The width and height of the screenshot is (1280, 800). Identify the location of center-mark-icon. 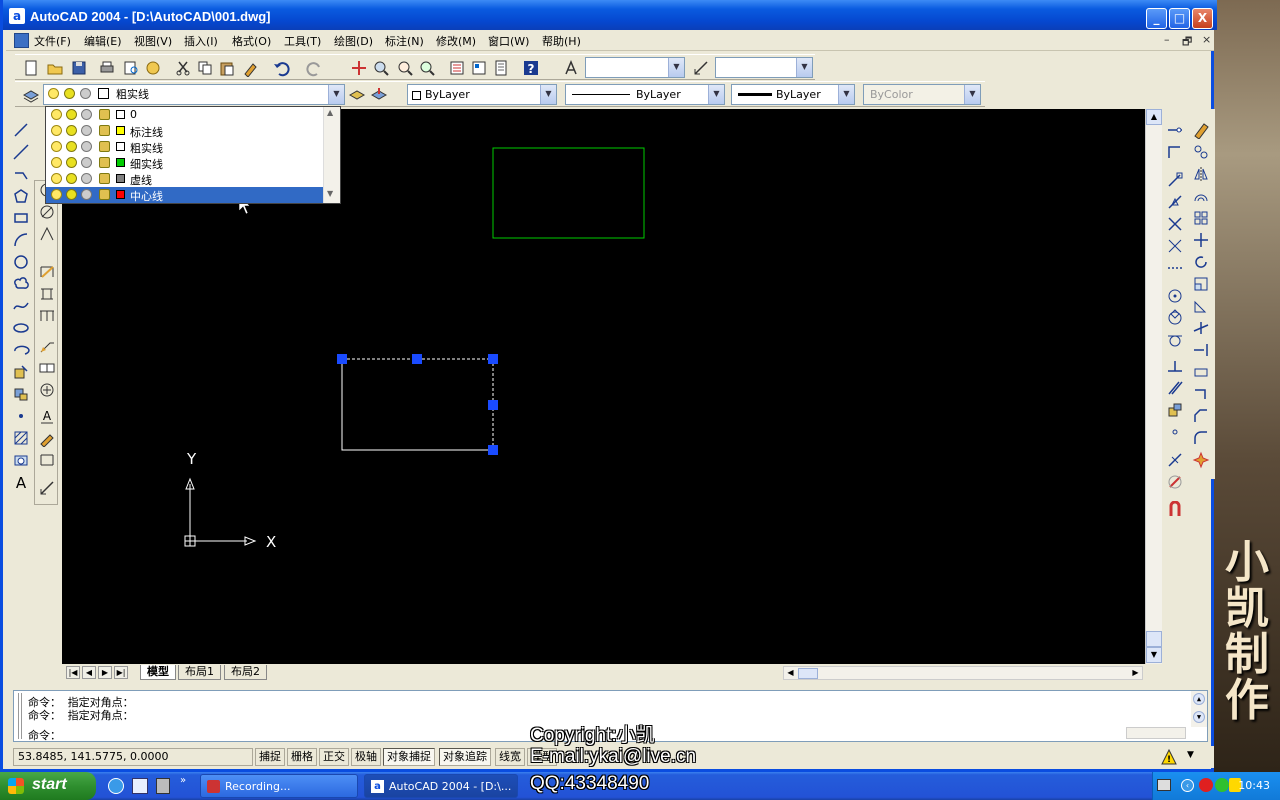
(47, 390).